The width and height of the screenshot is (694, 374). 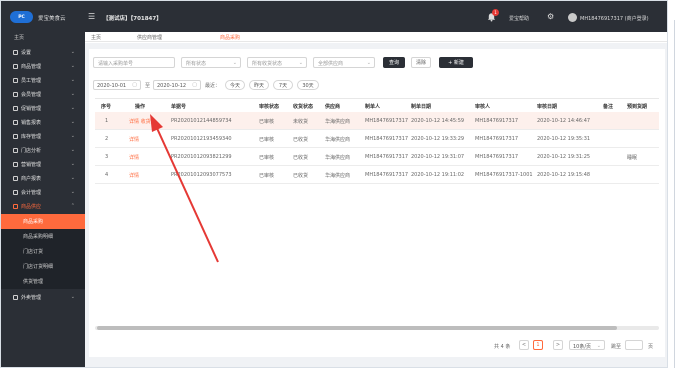 What do you see at coordinates (637, 107) in the screenshot?
I see `col-header-expected-date: 预到货期` at bounding box center [637, 107].